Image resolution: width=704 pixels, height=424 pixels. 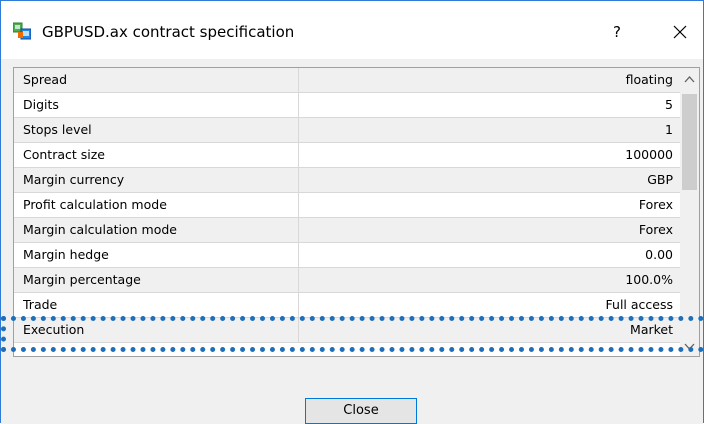 I want to click on property-name: Margin calculation mode, so click(x=156, y=230).